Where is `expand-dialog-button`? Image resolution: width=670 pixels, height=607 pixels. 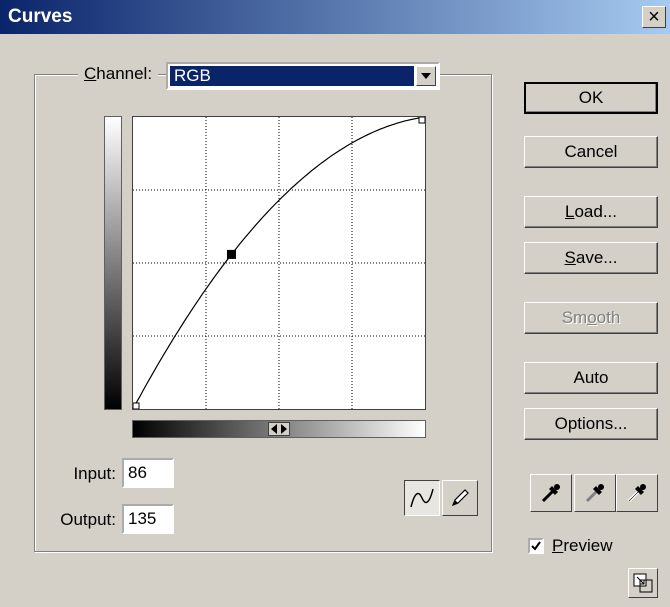 expand-dialog-button is located at coordinates (643, 583).